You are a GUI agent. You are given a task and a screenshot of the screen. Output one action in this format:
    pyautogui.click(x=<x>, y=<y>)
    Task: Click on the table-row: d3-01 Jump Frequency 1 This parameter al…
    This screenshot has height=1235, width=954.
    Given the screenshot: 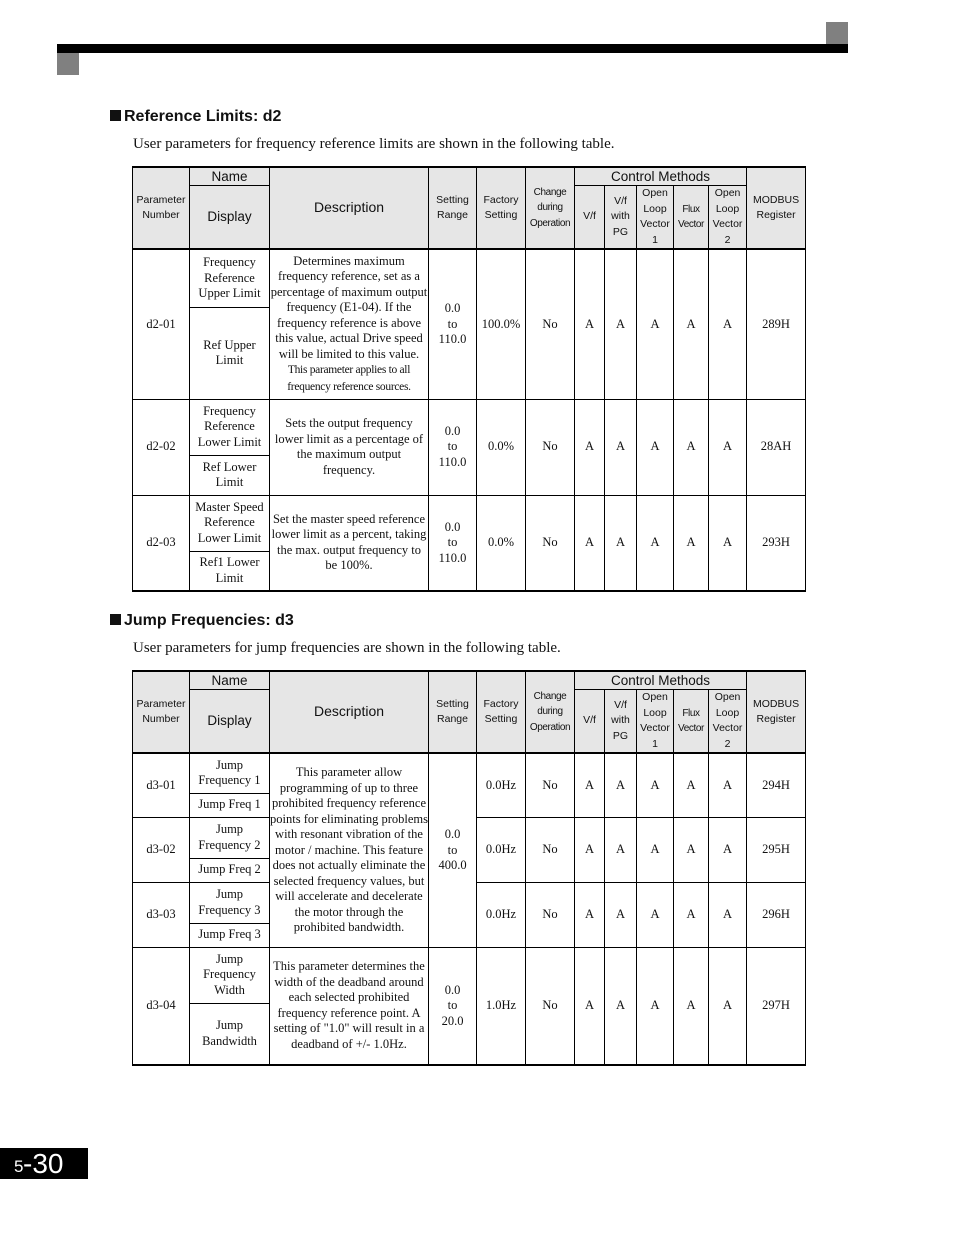 What is the action you would take?
    pyautogui.click(x=469, y=850)
    